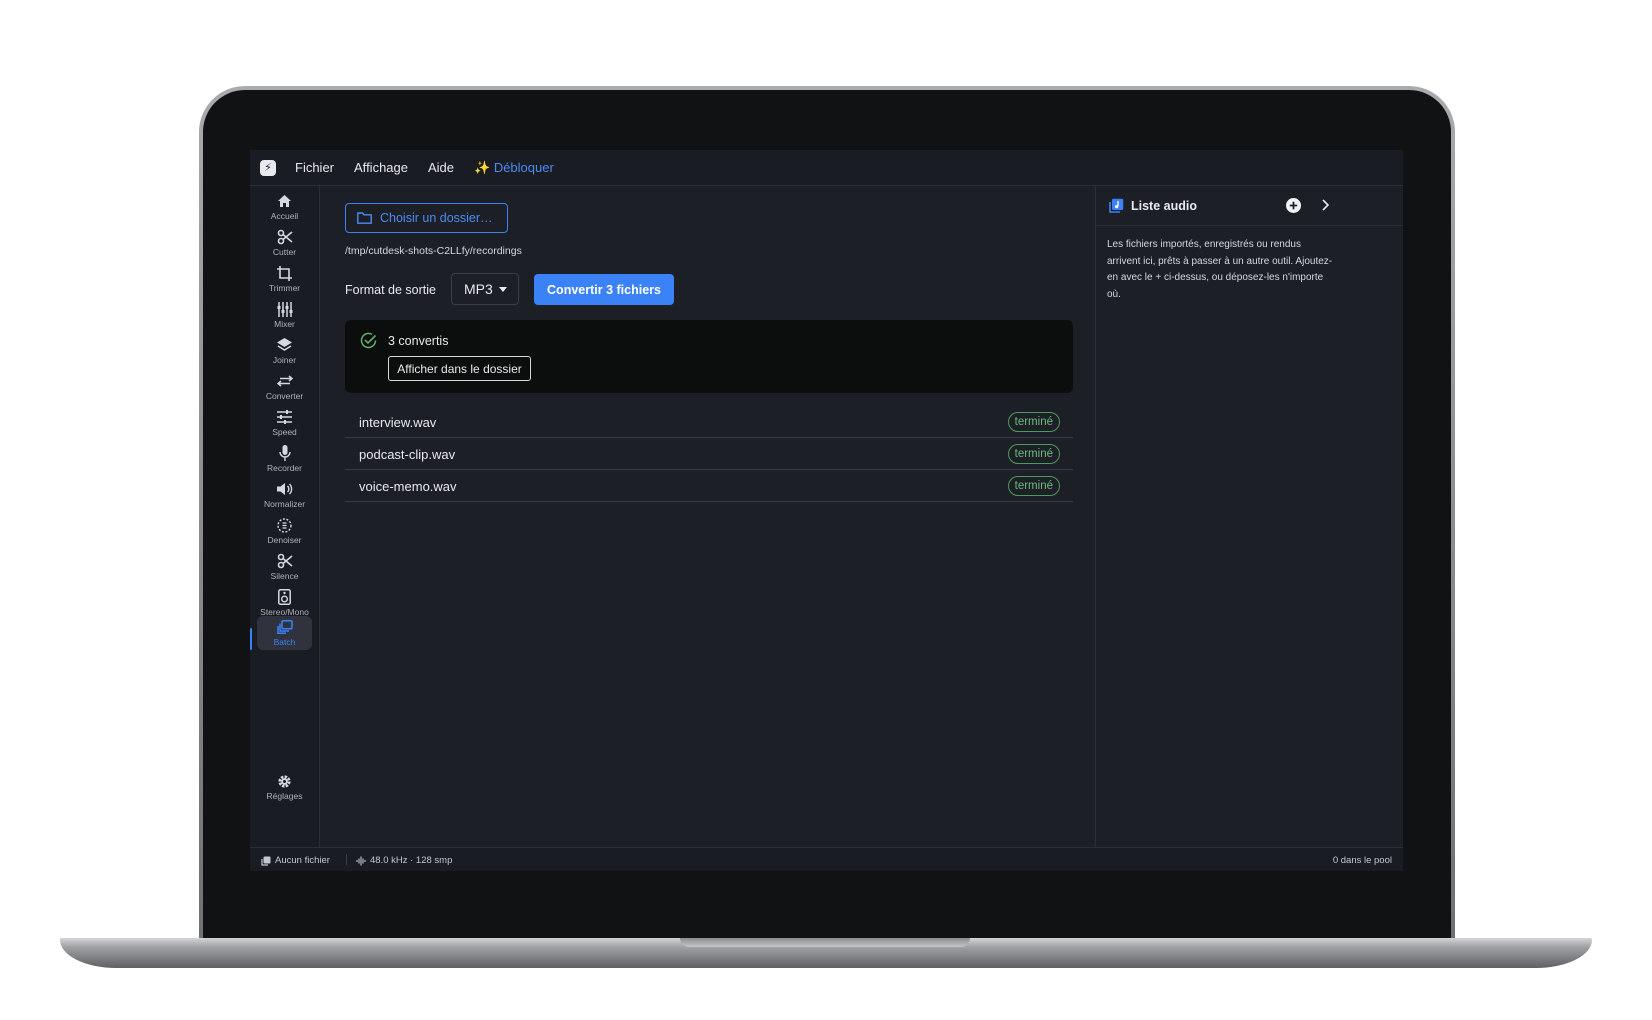 The image size is (1652, 1020). Describe the element at coordinates (284, 396) in the screenshot. I see `sidebar-item-label: Converter` at that location.